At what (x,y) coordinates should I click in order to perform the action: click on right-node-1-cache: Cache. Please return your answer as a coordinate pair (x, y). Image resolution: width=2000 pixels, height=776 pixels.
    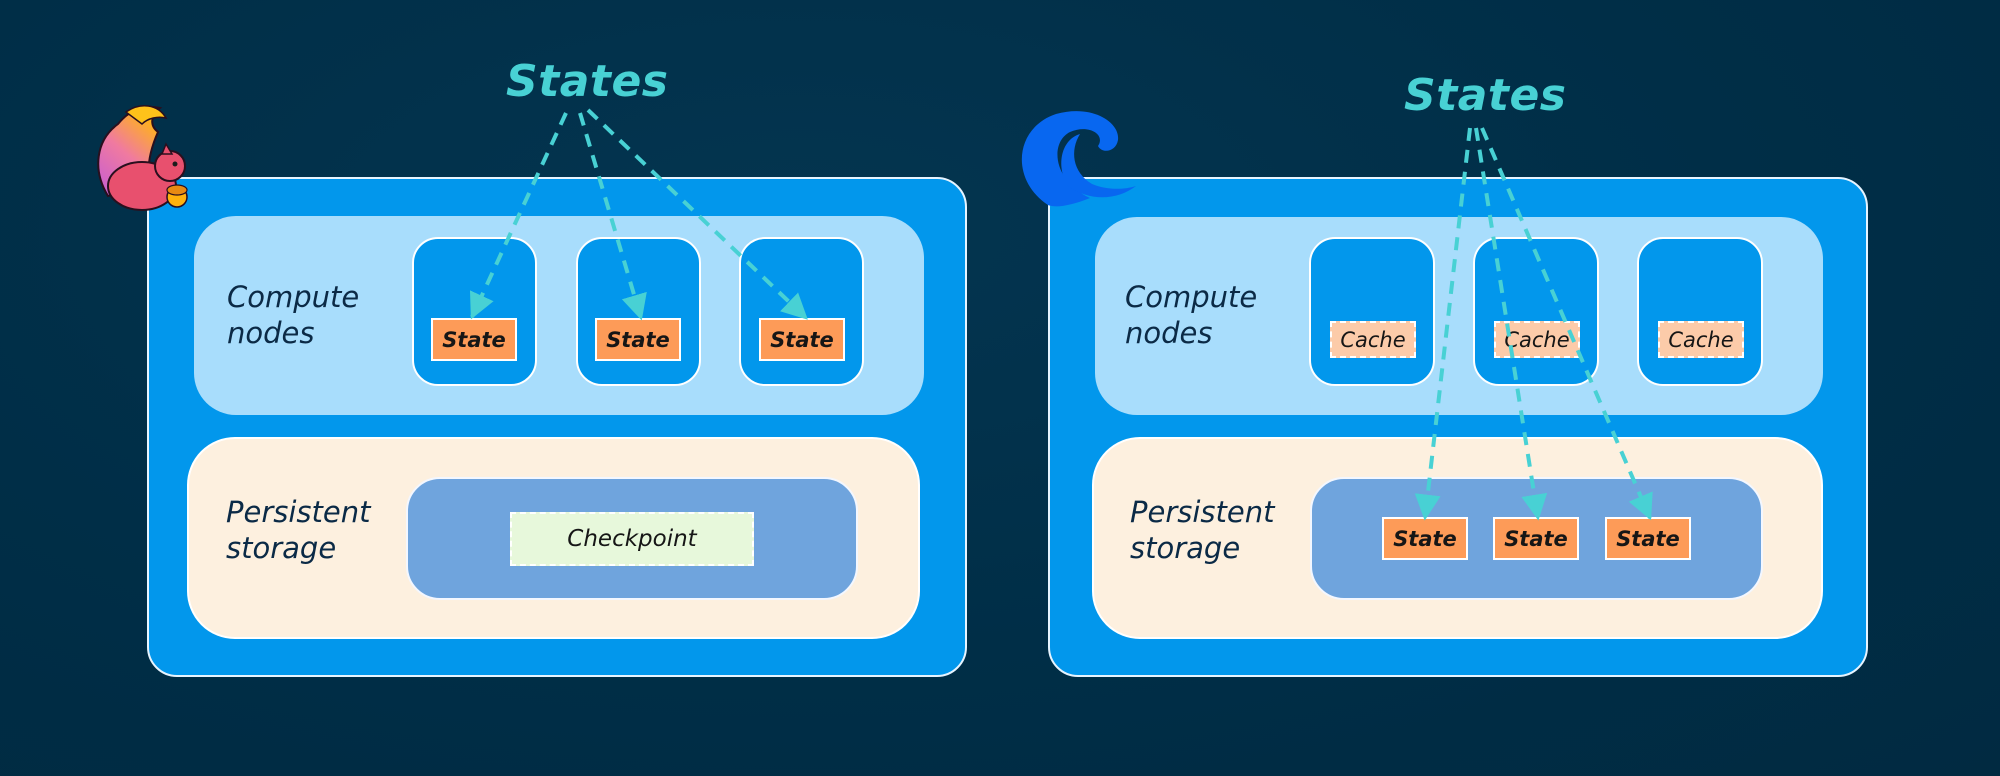
    Looking at the image, I should click on (1373, 339).